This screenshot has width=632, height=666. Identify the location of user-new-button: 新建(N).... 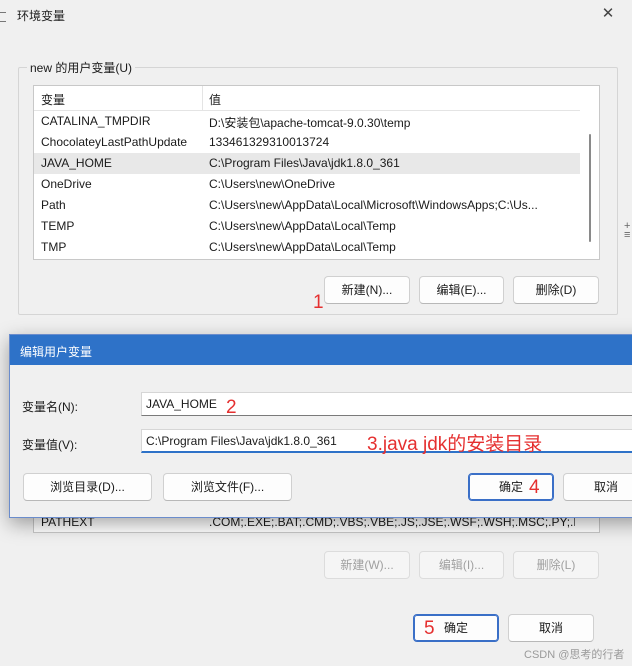
(367, 290).